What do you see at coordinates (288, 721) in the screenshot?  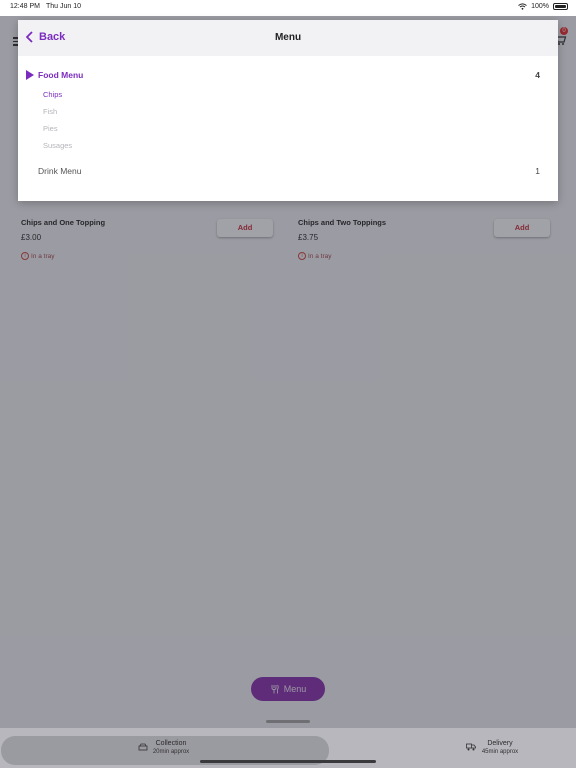 I see `sheet-handle` at bounding box center [288, 721].